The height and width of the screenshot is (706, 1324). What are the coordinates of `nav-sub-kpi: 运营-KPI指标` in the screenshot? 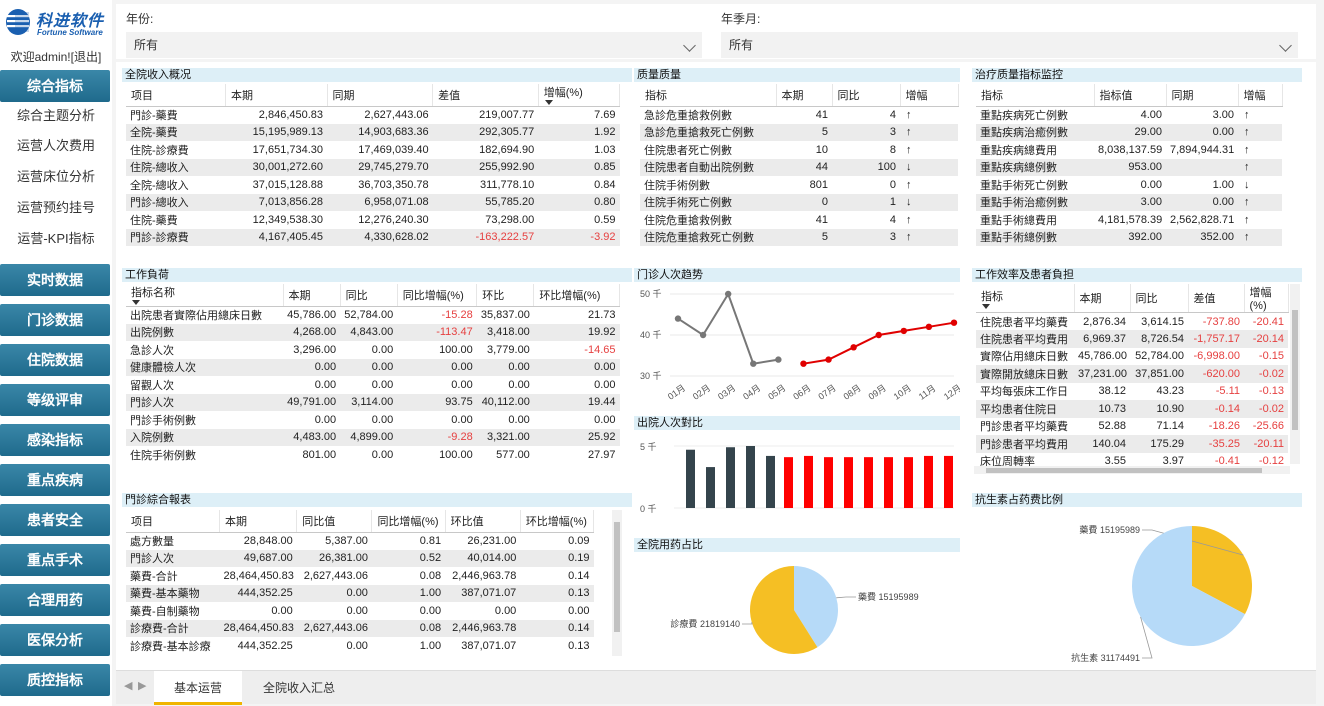 It's located at (56, 238).